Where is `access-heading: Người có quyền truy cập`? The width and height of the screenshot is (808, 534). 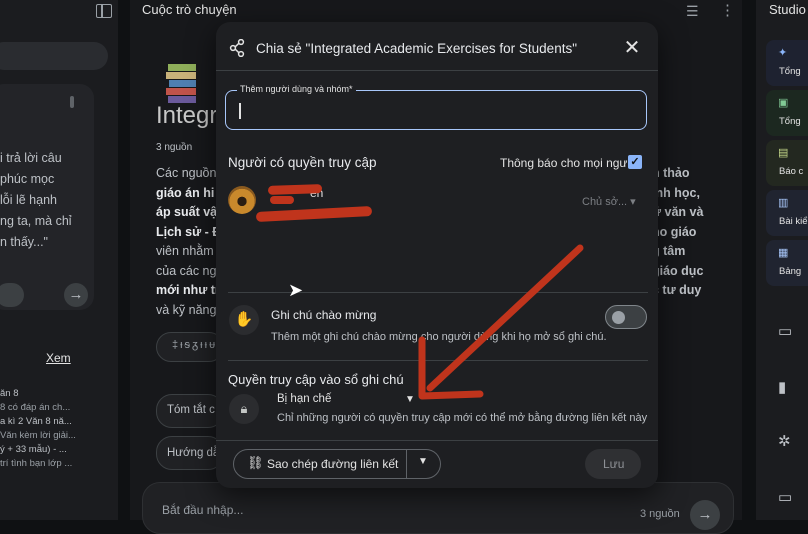 access-heading: Người có quyền truy cập is located at coordinates (302, 162).